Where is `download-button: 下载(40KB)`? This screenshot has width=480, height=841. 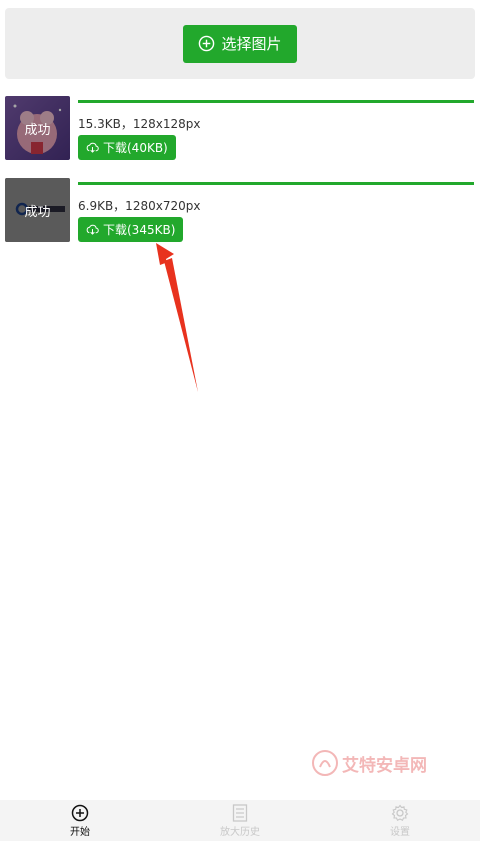 download-button: 下载(40KB) is located at coordinates (127, 147).